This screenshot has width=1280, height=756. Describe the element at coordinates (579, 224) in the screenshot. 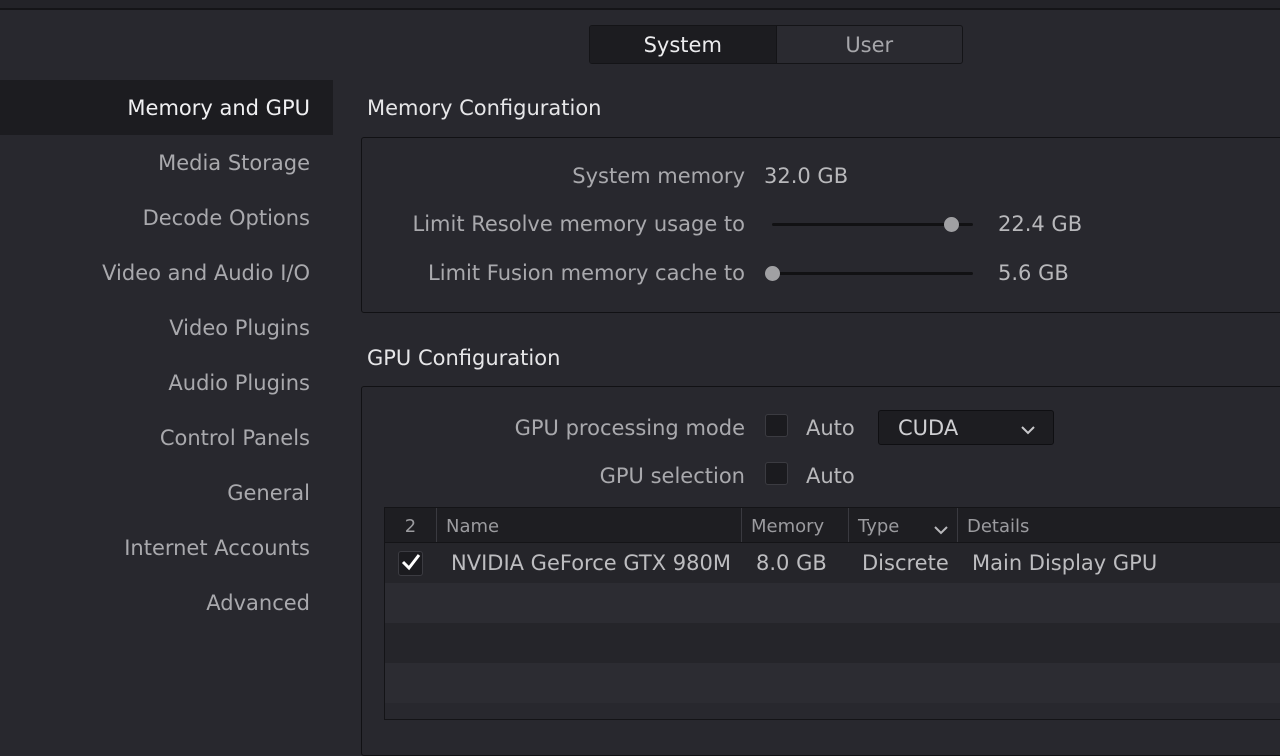

I see `resolve-memory-limit-label: Limit Resolve memory usage to` at that location.